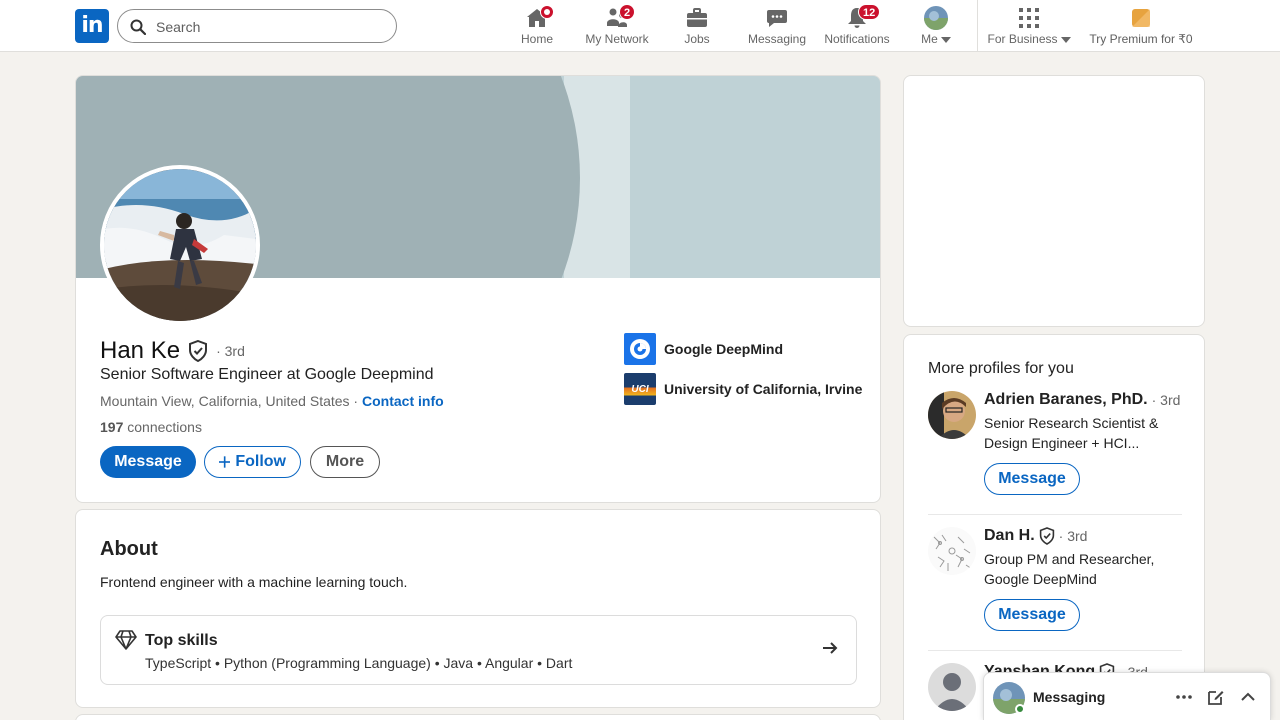  What do you see at coordinates (536, 39) in the screenshot?
I see `nav-label: Home` at bounding box center [536, 39].